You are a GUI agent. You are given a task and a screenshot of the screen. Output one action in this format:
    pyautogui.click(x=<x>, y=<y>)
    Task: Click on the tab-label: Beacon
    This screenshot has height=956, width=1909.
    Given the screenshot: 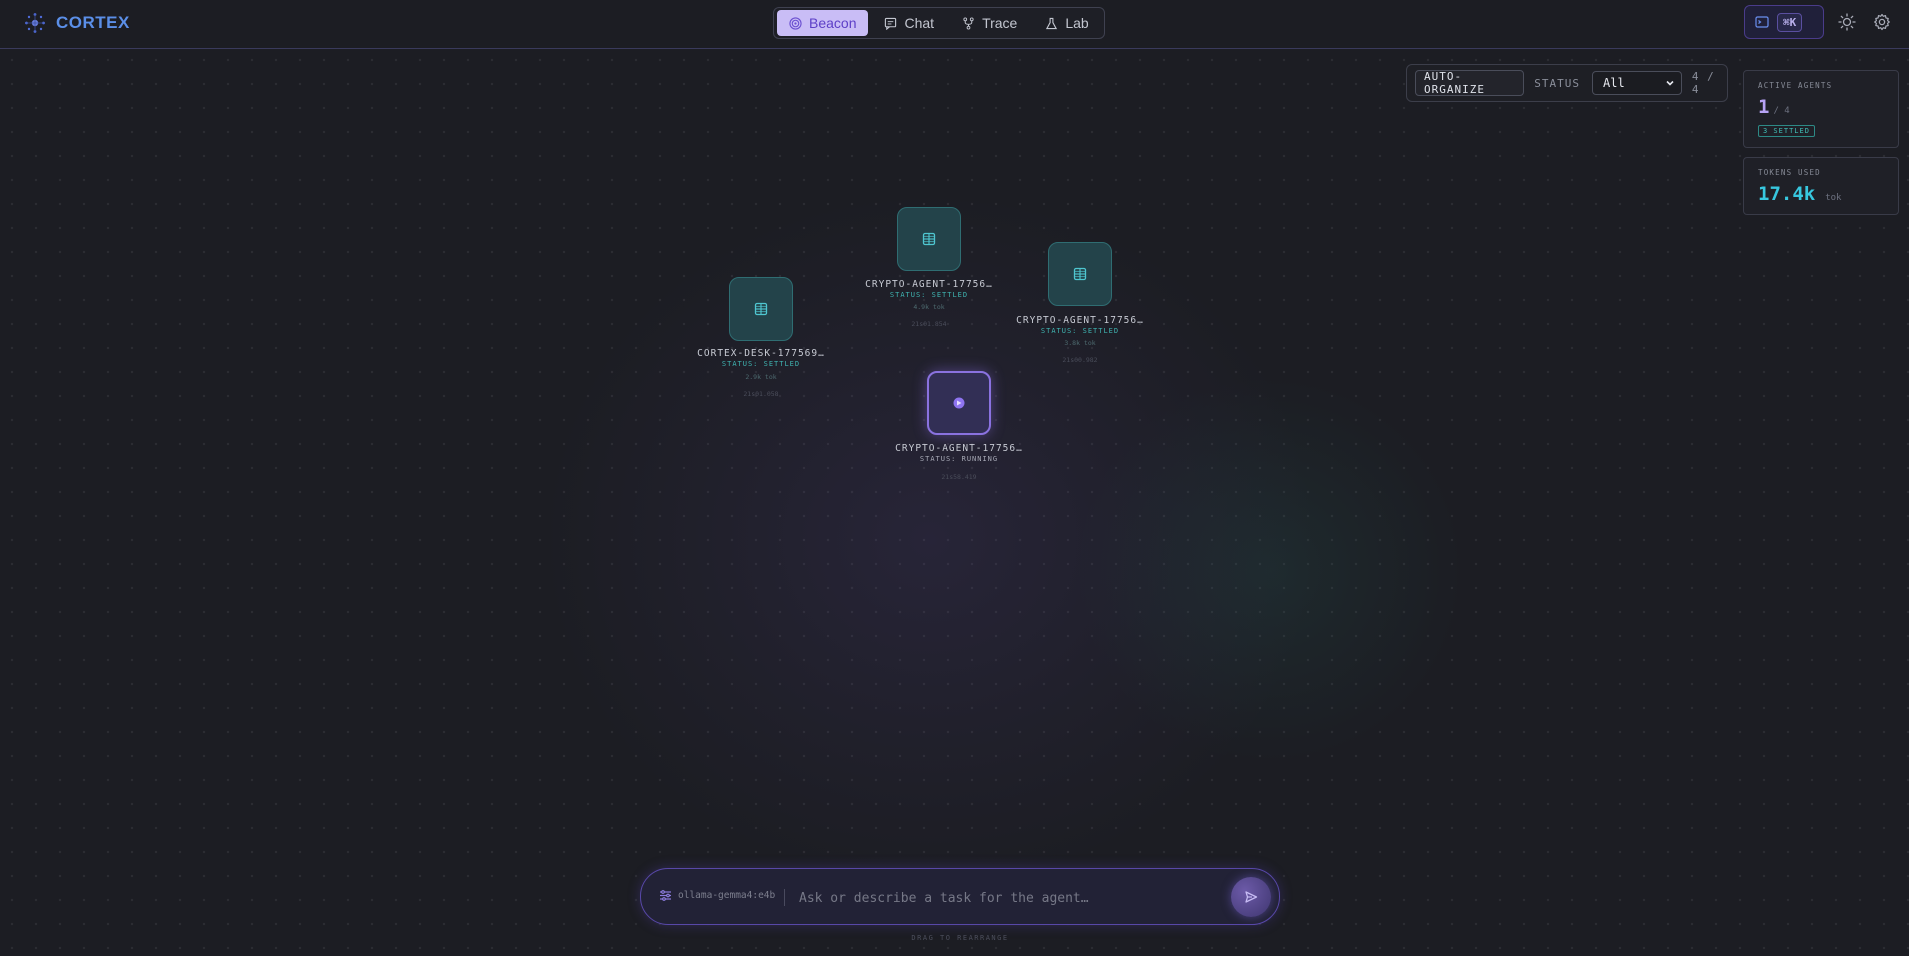 What is the action you would take?
    pyautogui.click(x=833, y=23)
    